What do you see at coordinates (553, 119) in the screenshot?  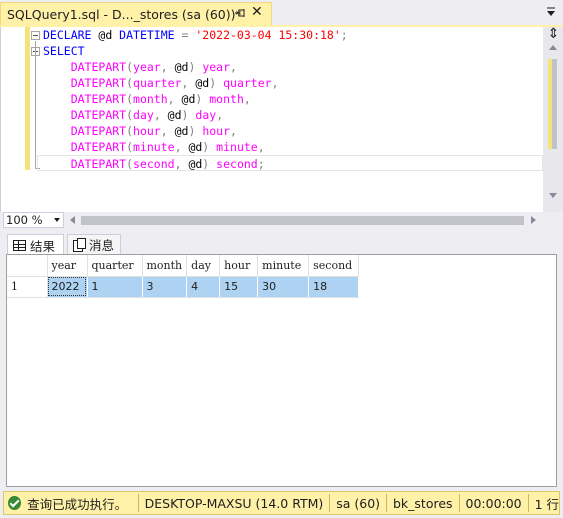 I see `vertical-scrollbar: ⇕` at bounding box center [553, 119].